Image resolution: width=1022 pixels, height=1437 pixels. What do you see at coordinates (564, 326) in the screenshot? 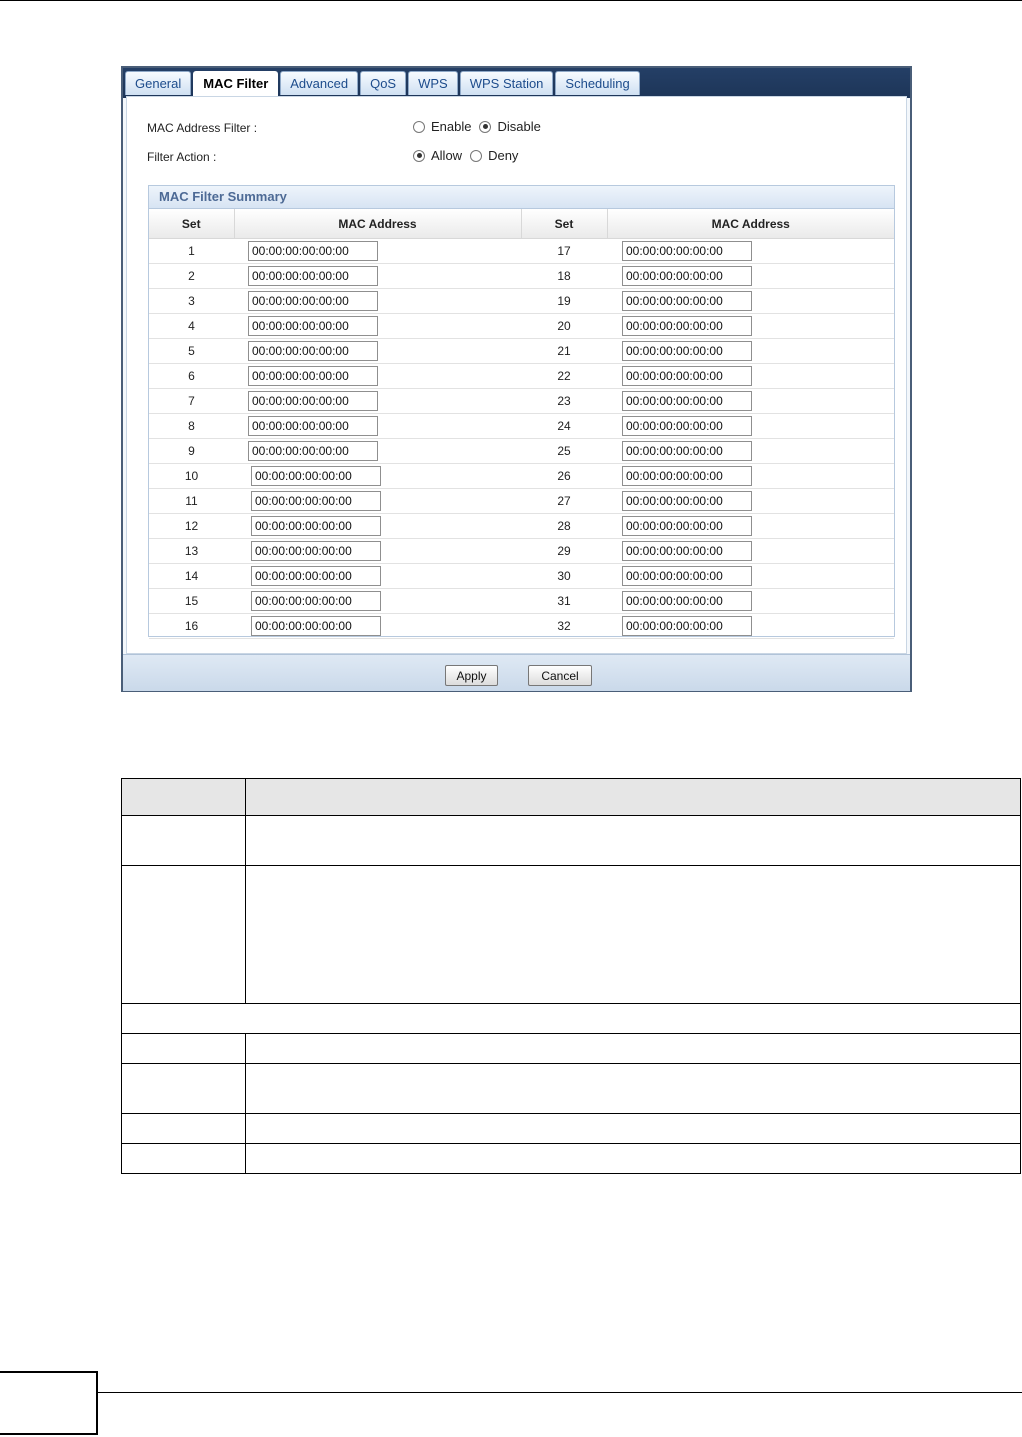
I see `set-number: 20` at bounding box center [564, 326].